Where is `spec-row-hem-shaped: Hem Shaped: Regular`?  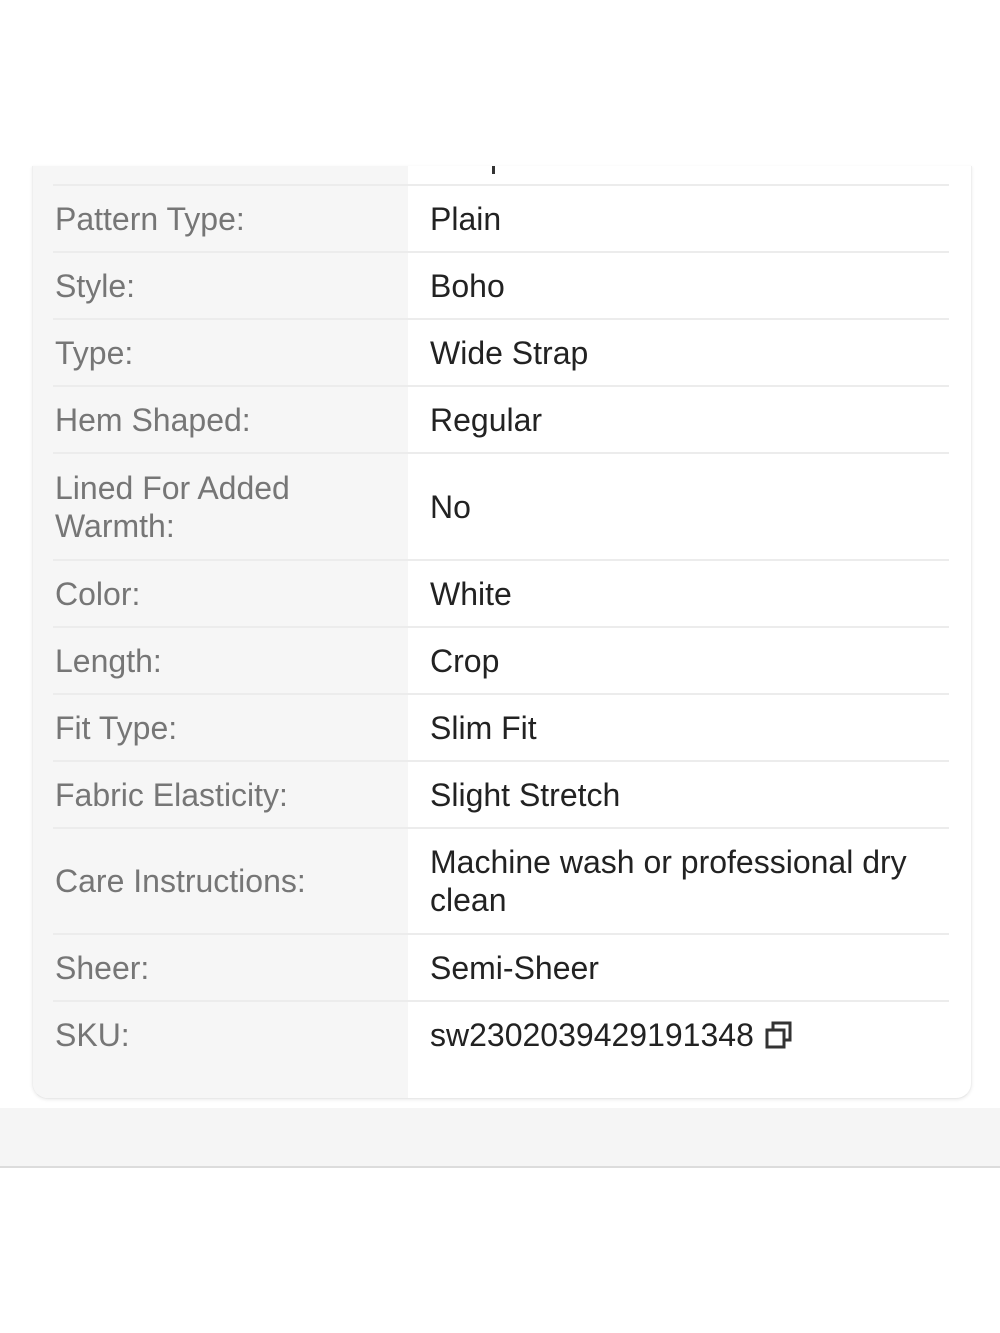
spec-row-hem-shaped: Hem Shaped: Regular is located at coordinates (501, 418).